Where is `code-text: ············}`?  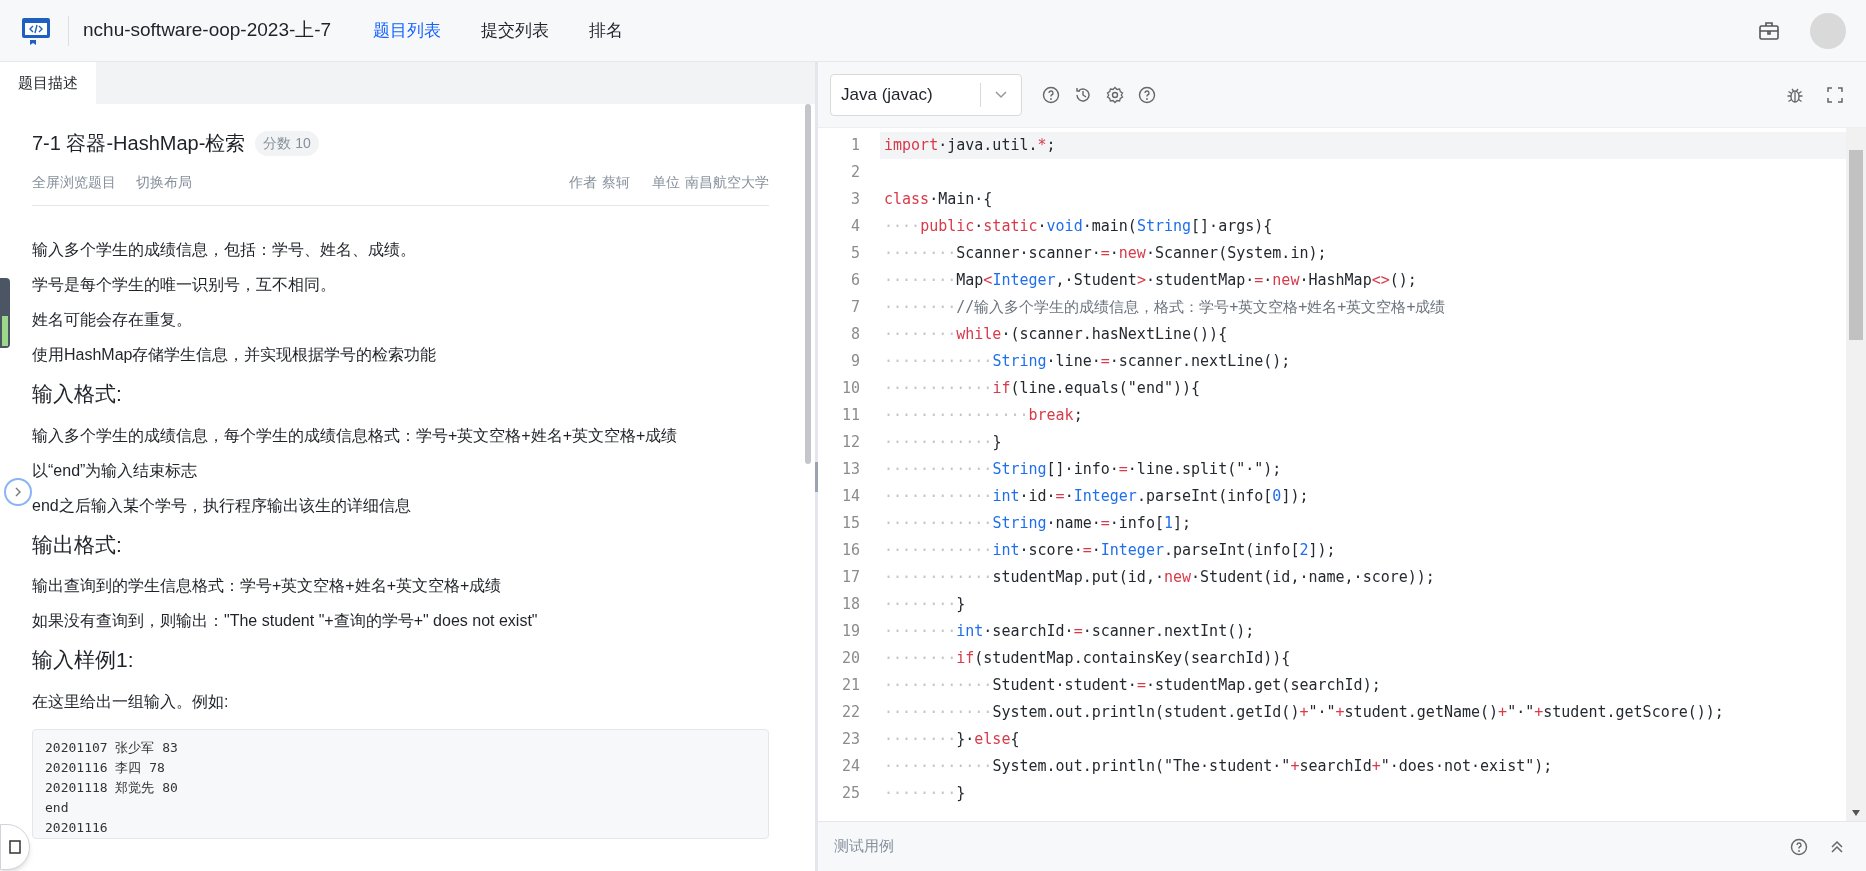 code-text: ············} is located at coordinates (943, 443).